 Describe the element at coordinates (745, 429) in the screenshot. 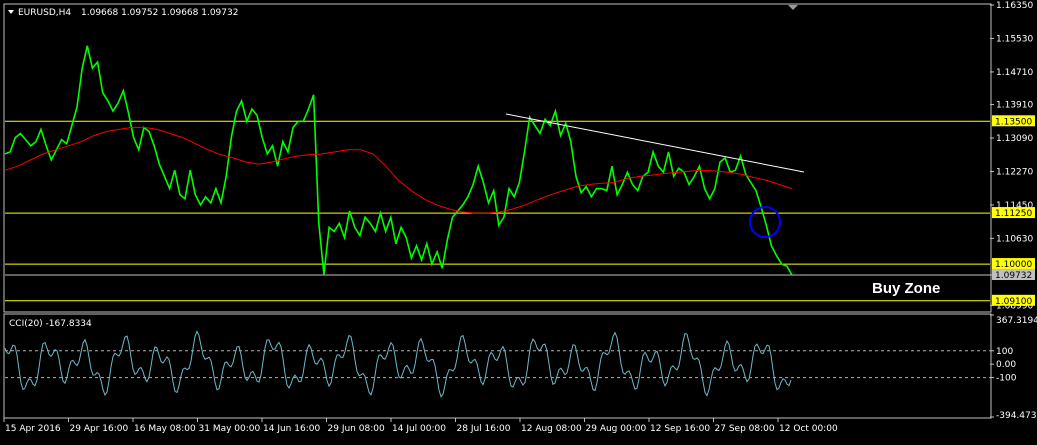

I see `x-tick-label: 27 Sep 08:00` at that location.